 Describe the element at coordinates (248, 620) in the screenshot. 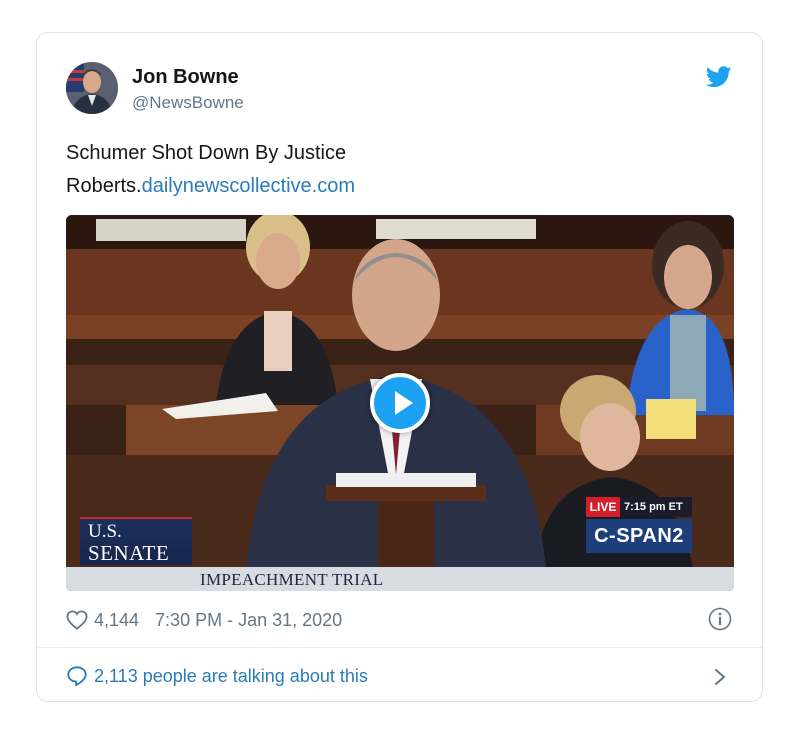

I see `timestamp: 7:30 PM - Jan 31, 2020` at that location.